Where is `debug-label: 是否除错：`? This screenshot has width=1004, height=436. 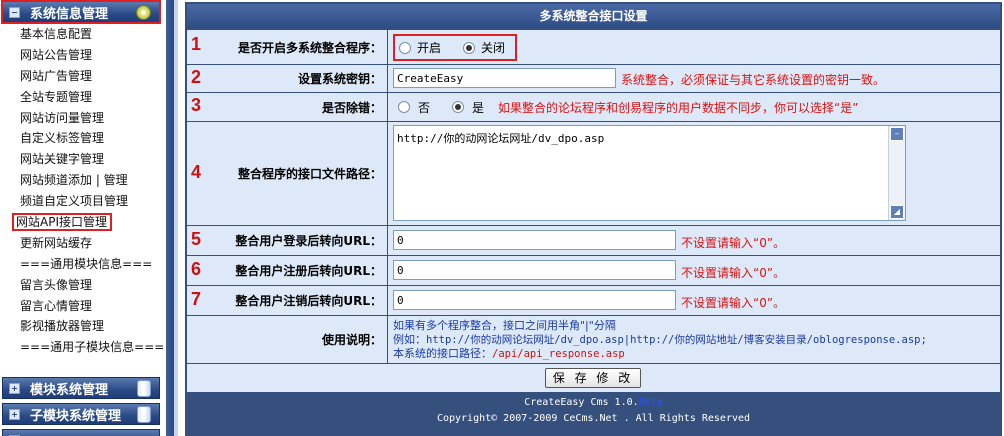 debug-label: 是否除错： is located at coordinates (351, 107).